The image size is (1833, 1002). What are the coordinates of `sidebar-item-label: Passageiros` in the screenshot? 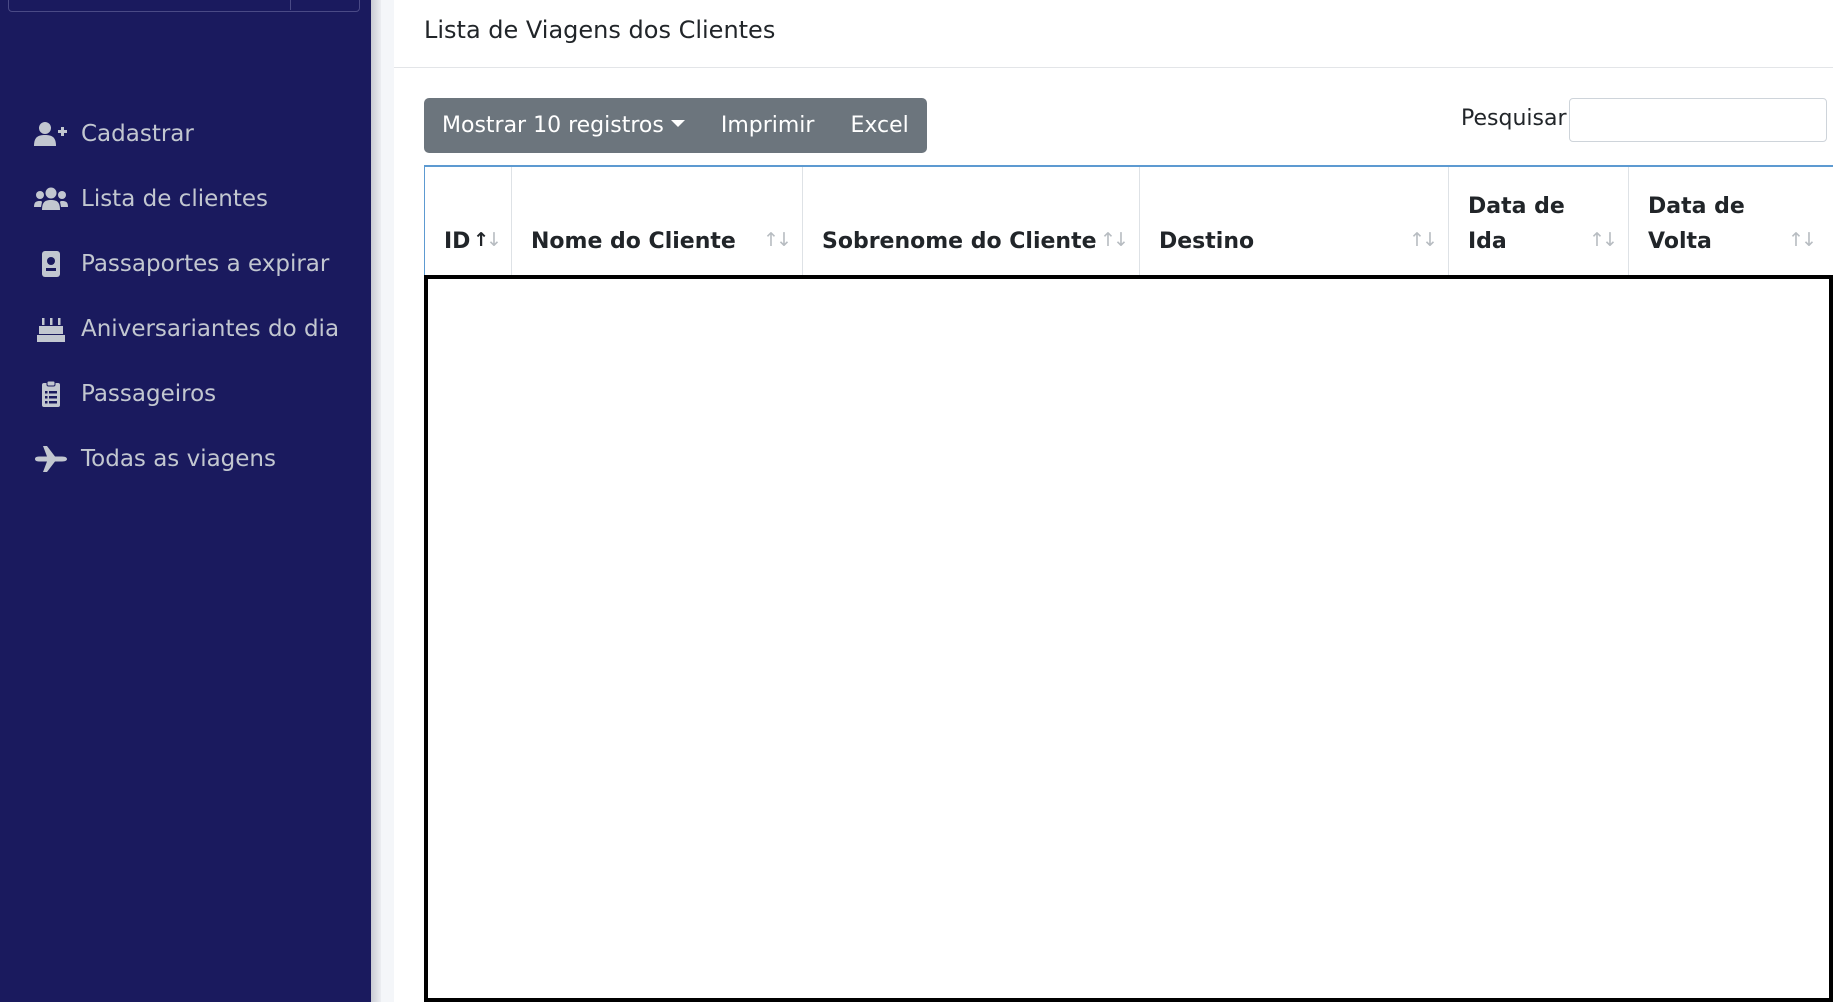 It's located at (149, 393).